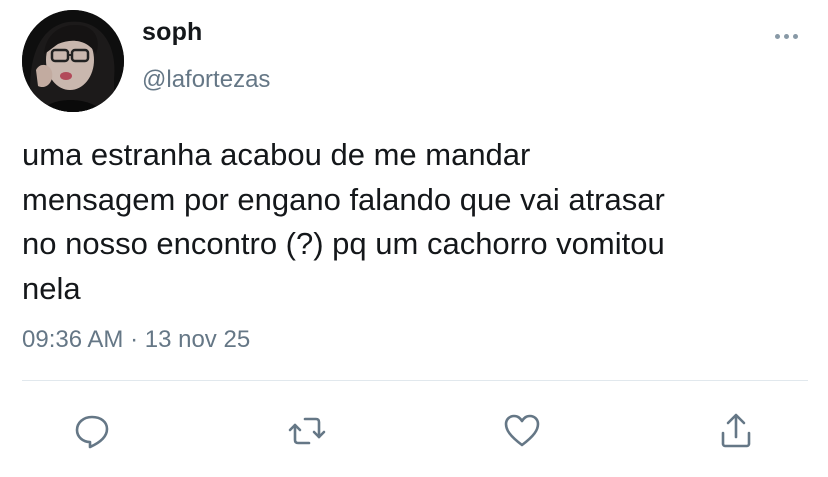  I want to click on tweet-timestamp: 09:36 AM · 13 nov 25, so click(136, 340).